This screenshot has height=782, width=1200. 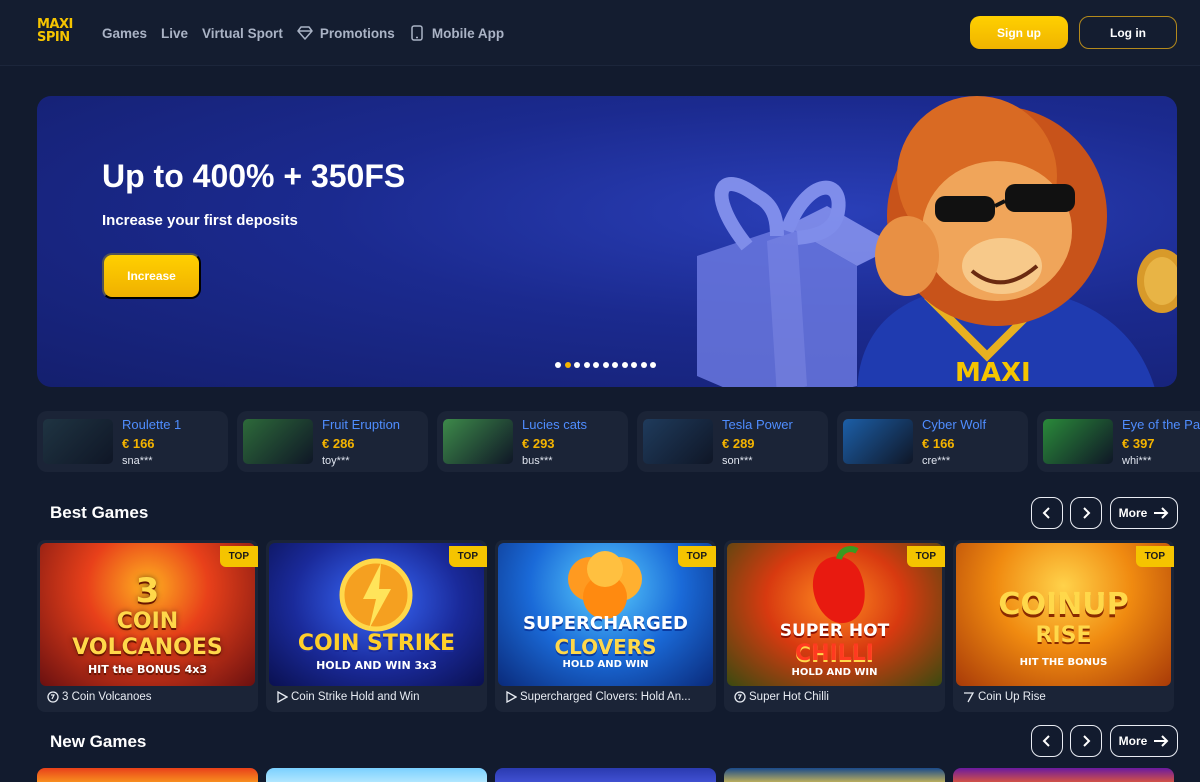 What do you see at coordinates (417, 33) in the screenshot?
I see `phone-icon` at bounding box center [417, 33].